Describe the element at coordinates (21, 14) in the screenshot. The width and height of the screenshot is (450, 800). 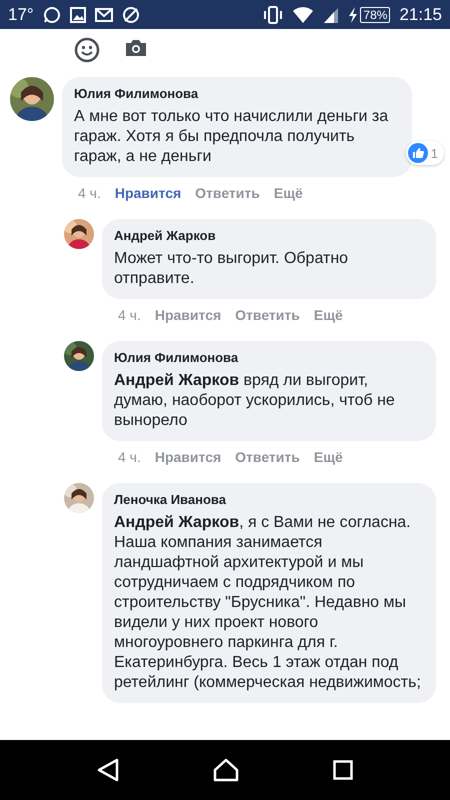
I see `temperature: 17°` at that location.